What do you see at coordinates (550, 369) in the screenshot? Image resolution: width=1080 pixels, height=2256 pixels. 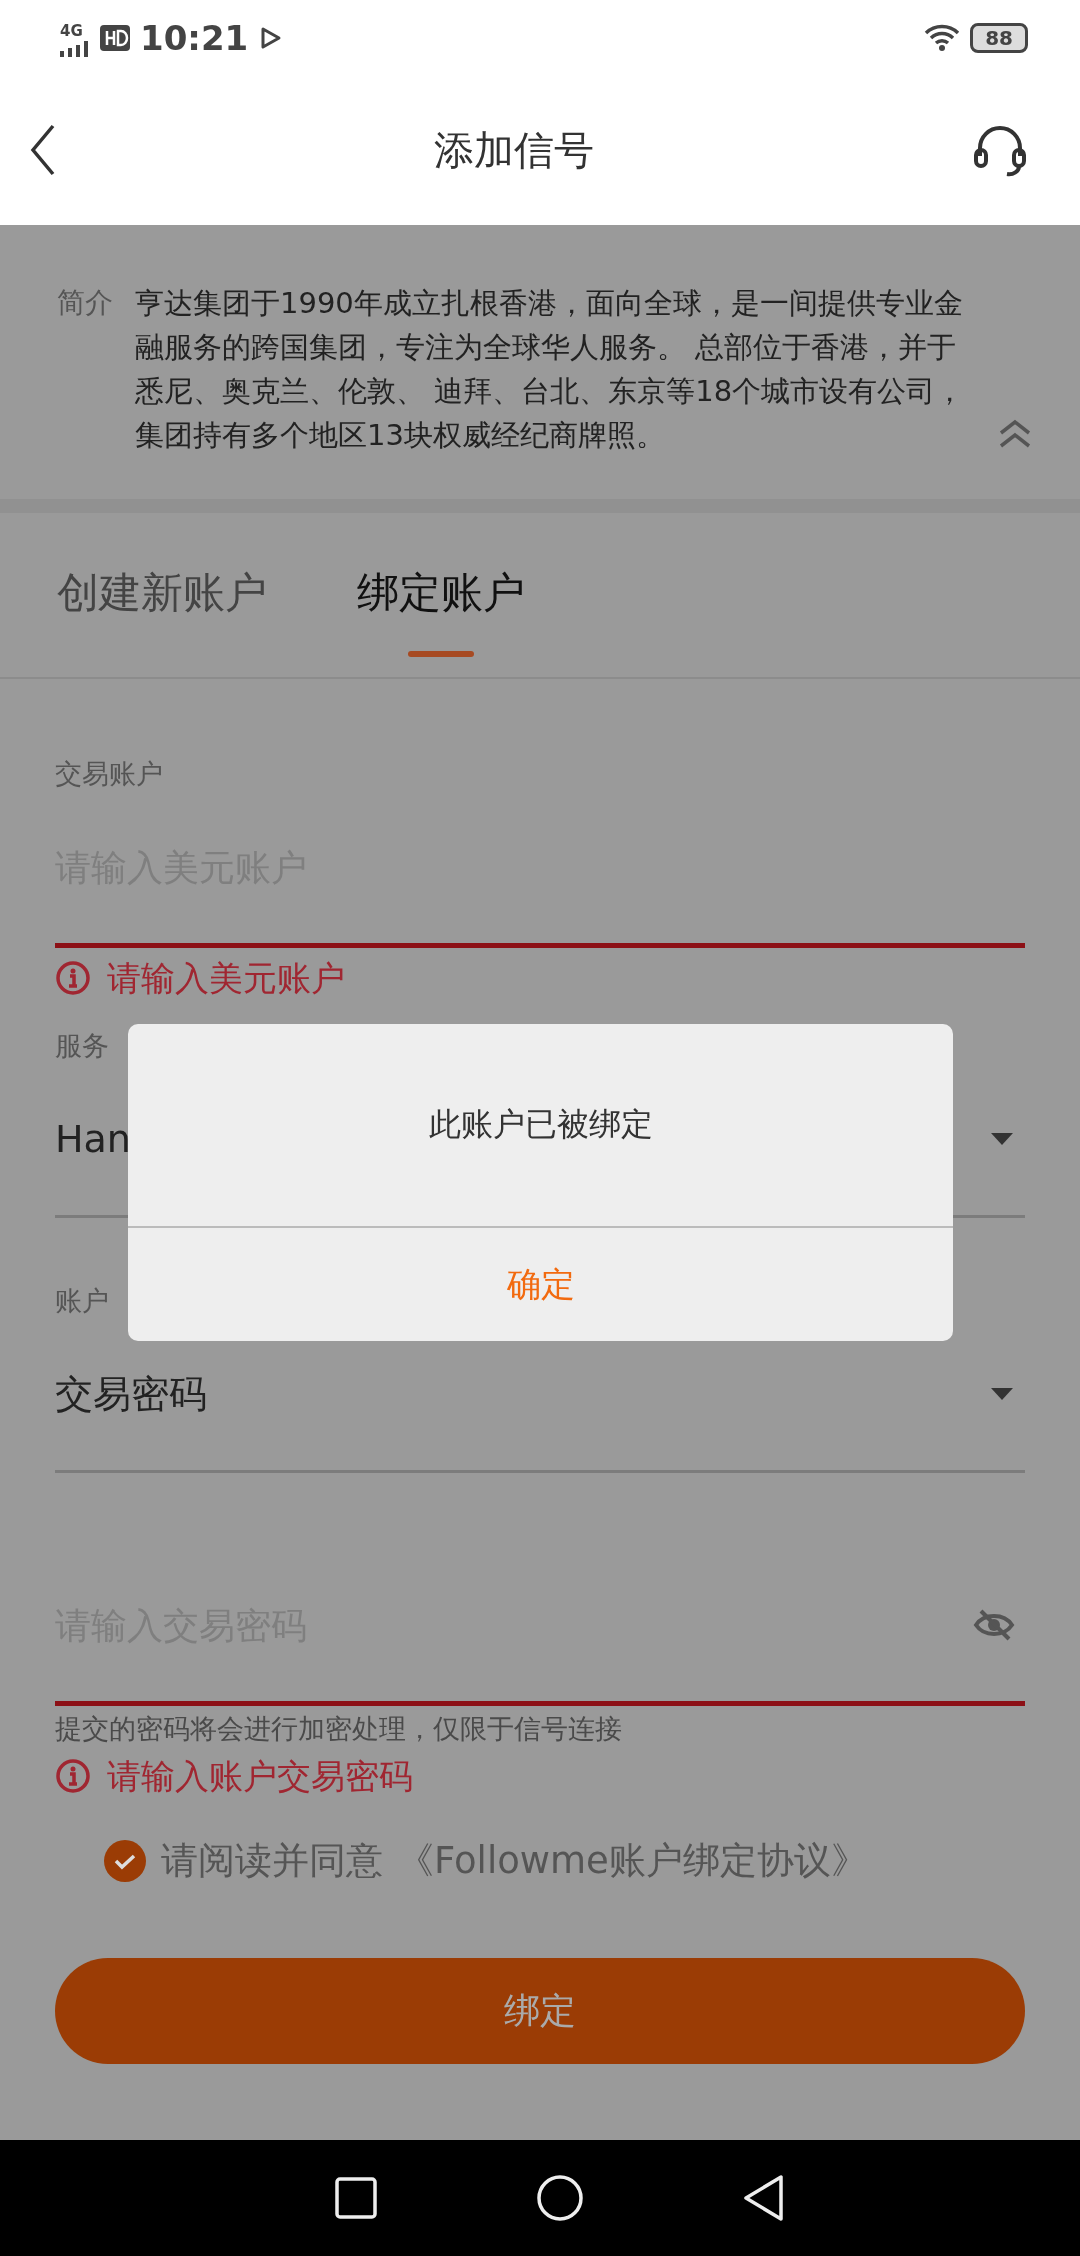 I see `company-description: 亨达集团于1990年成立扎根香港，面向全球，是一间提供专业金融服务的跨国集团，专注为全球华人服务。 总部位于香港，并于悉尼、奥克兰、伦敦、 迪拜、台北、东京等18个城市设有公司，集团持有多个地区13块权威经纪商牌照。` at bounding box center [550, 369].